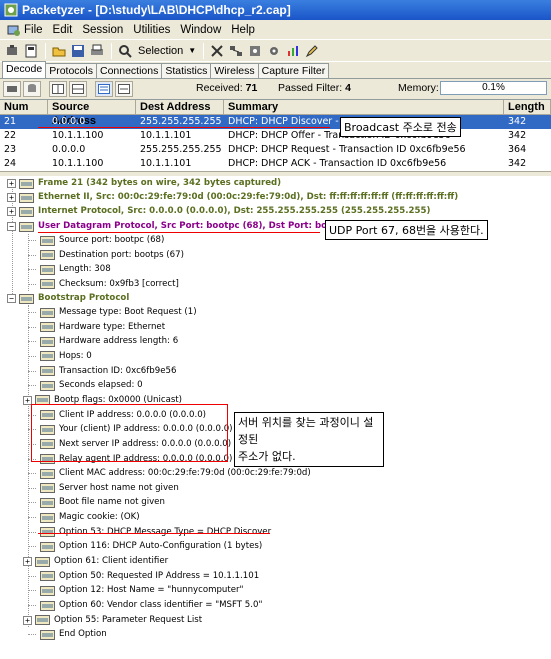  I want to click on pencil-icon, so click(312, 51).